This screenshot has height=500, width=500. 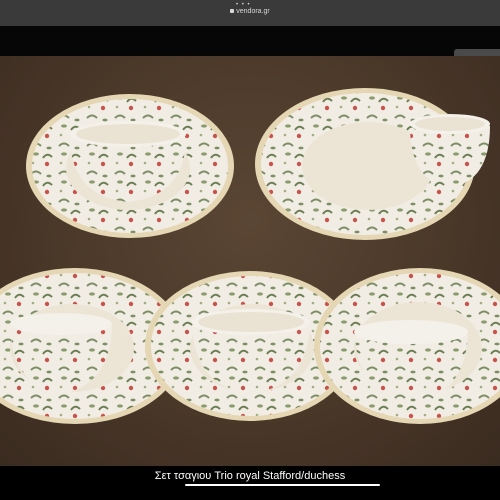 What do you see at coordinates (250, 41) in the screenshot?
I see `toolbar-strip` at bounding box center [250, 41].